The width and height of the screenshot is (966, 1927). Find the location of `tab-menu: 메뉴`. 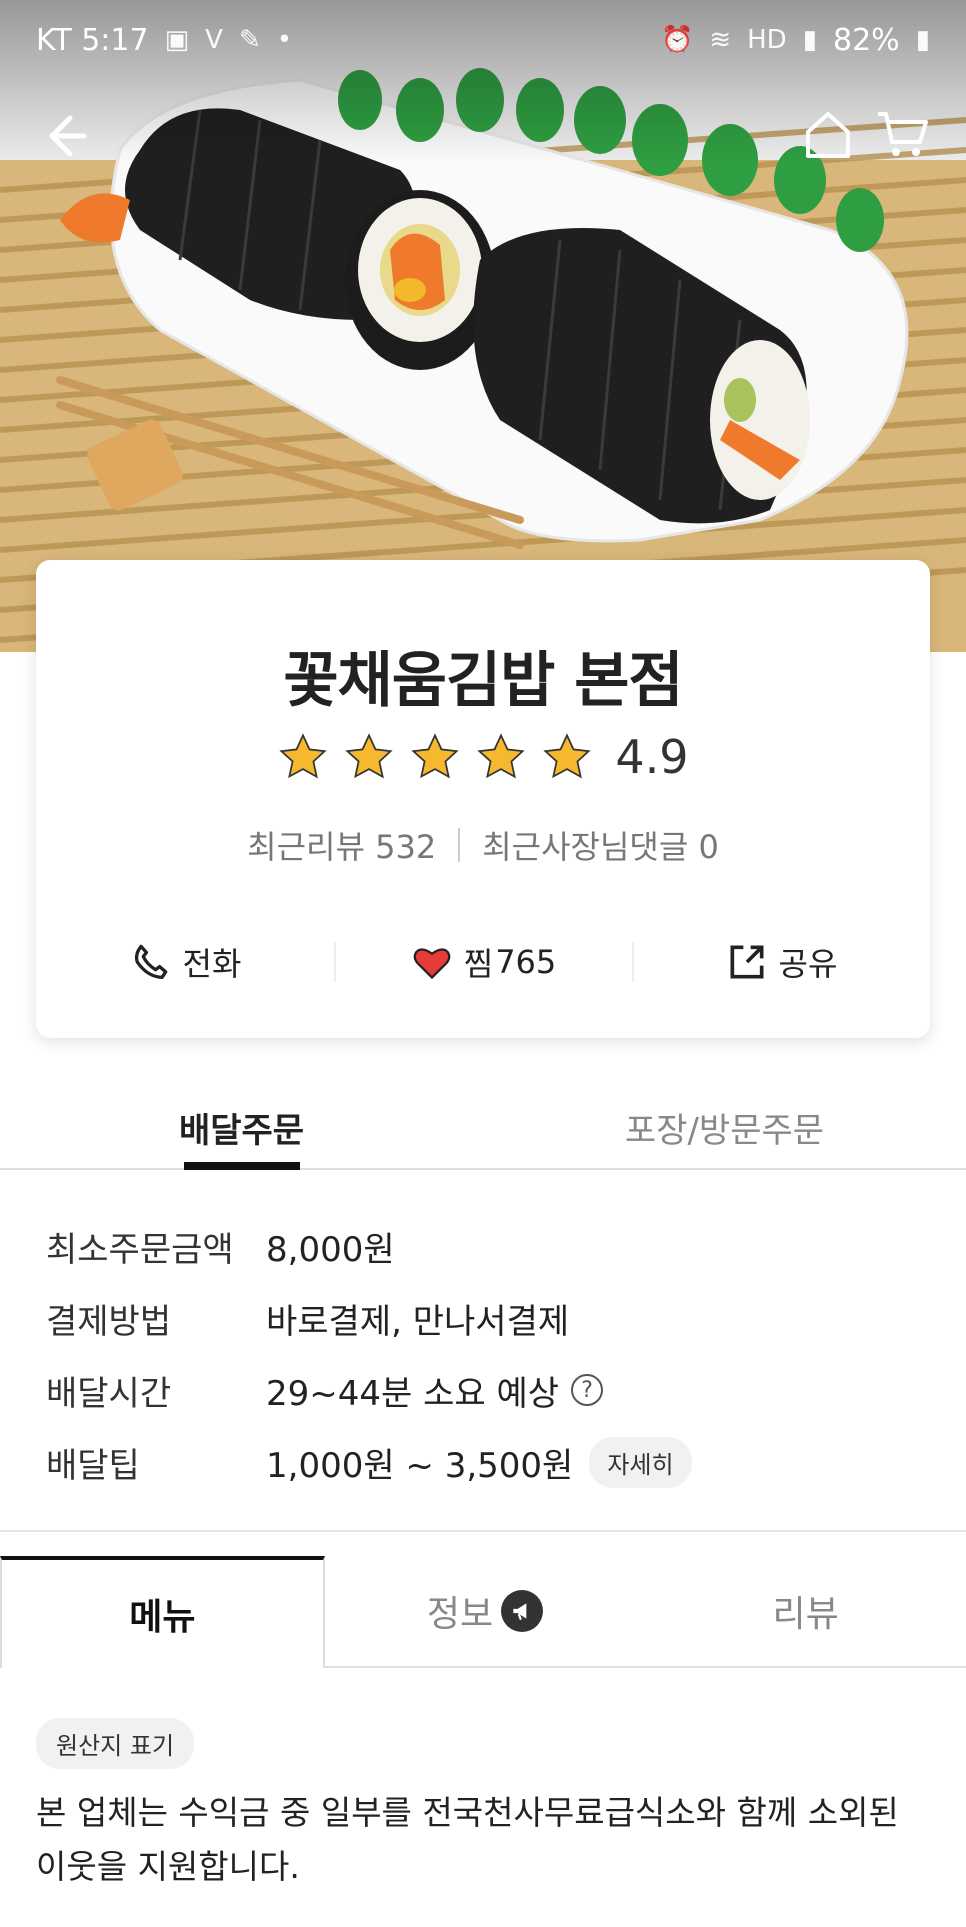

tab-menu: 메뉴 is located at coordinates (162, 1612).